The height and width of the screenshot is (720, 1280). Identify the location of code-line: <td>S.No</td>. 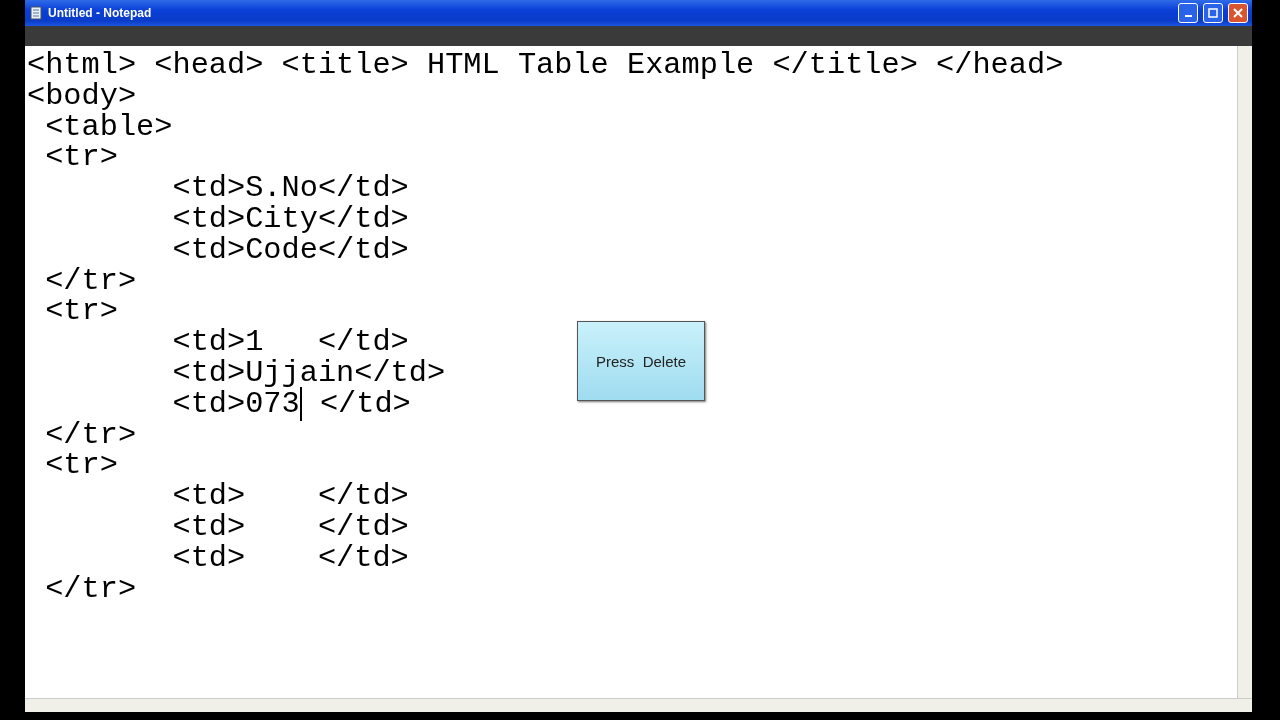
(290, 188).